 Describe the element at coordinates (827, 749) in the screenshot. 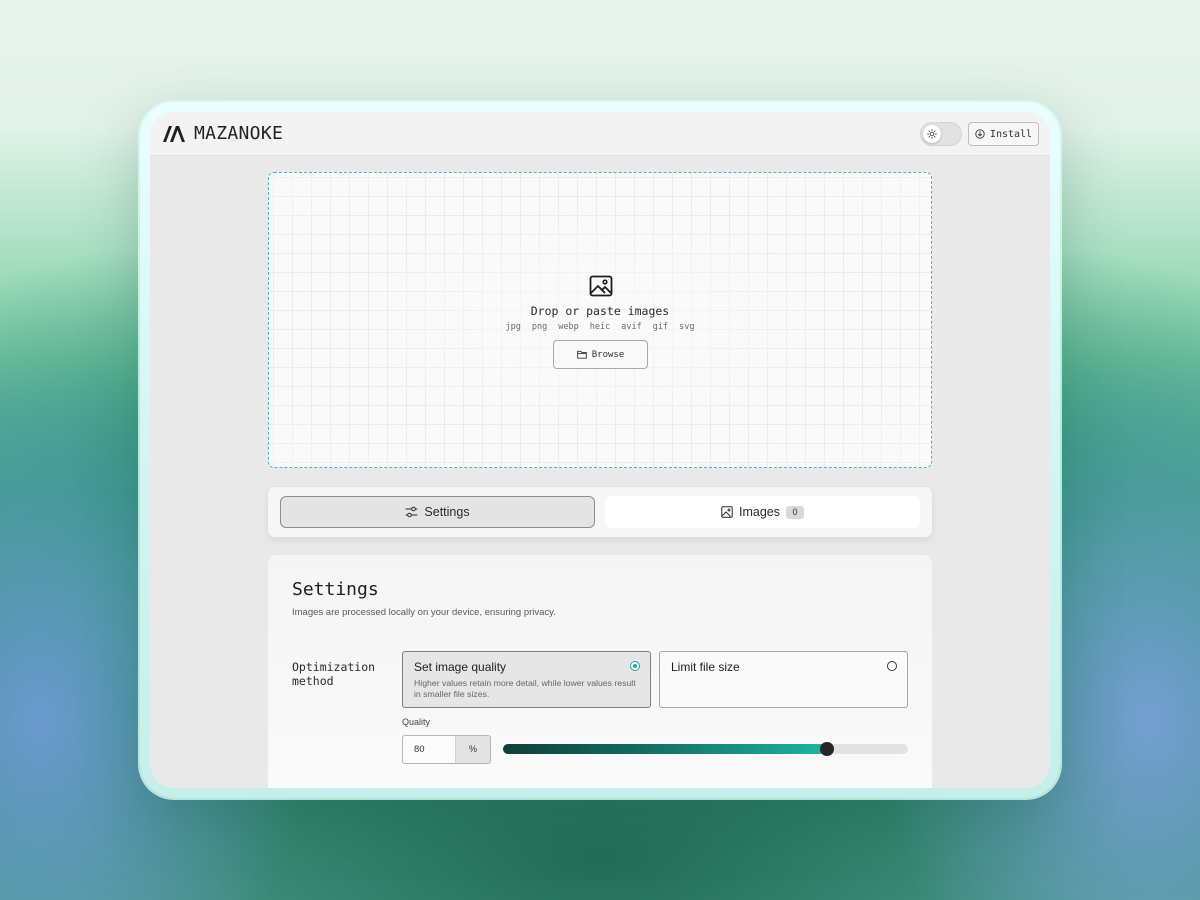

I see `quality-slider-thumb` at that location.